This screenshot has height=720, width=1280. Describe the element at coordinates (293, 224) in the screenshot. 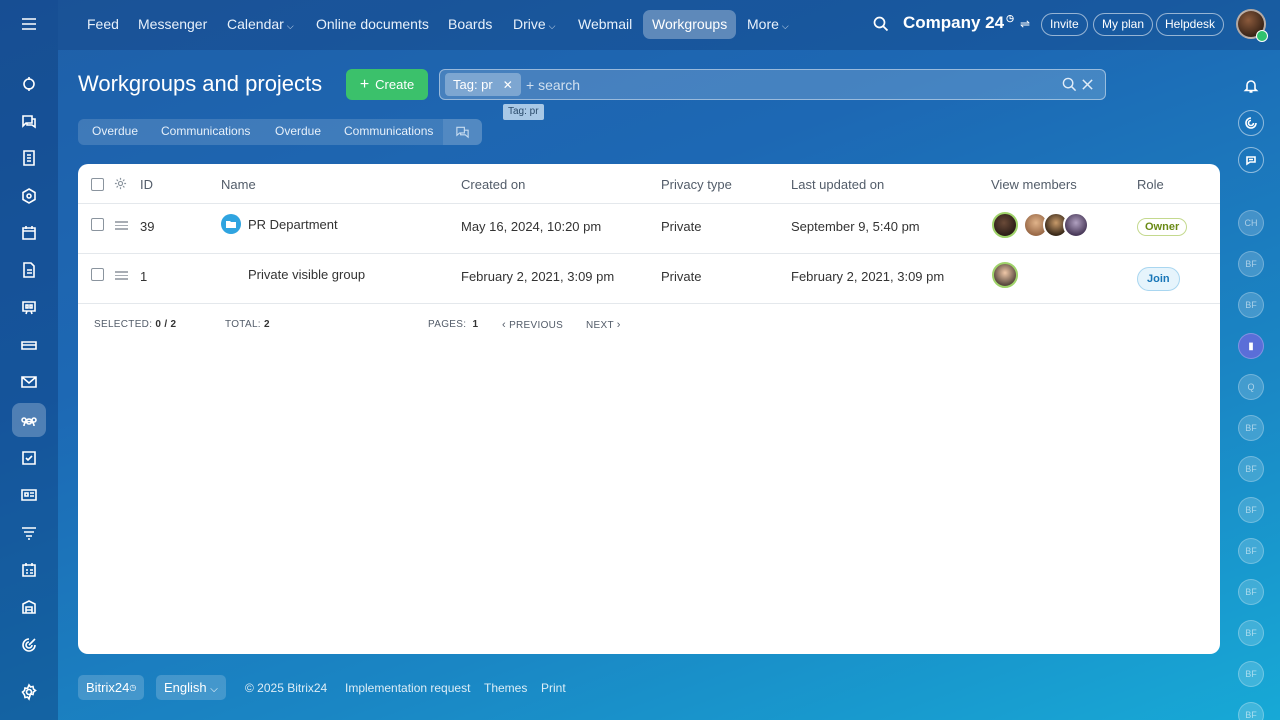

I see `row-name-link: PR Department` at that location.